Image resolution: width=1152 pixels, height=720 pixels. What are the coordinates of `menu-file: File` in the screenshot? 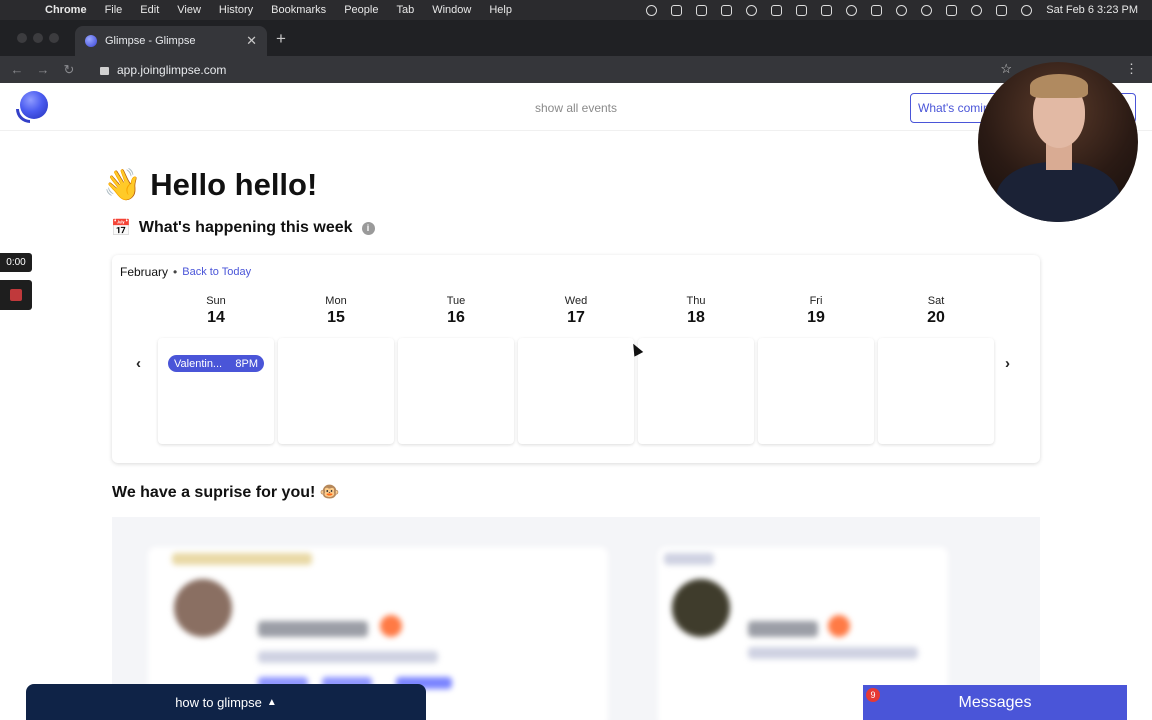 It's located at (114, 10).